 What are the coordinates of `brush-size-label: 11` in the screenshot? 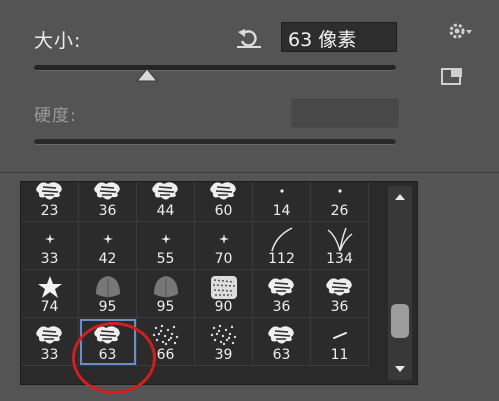 It's located at (339, 355).